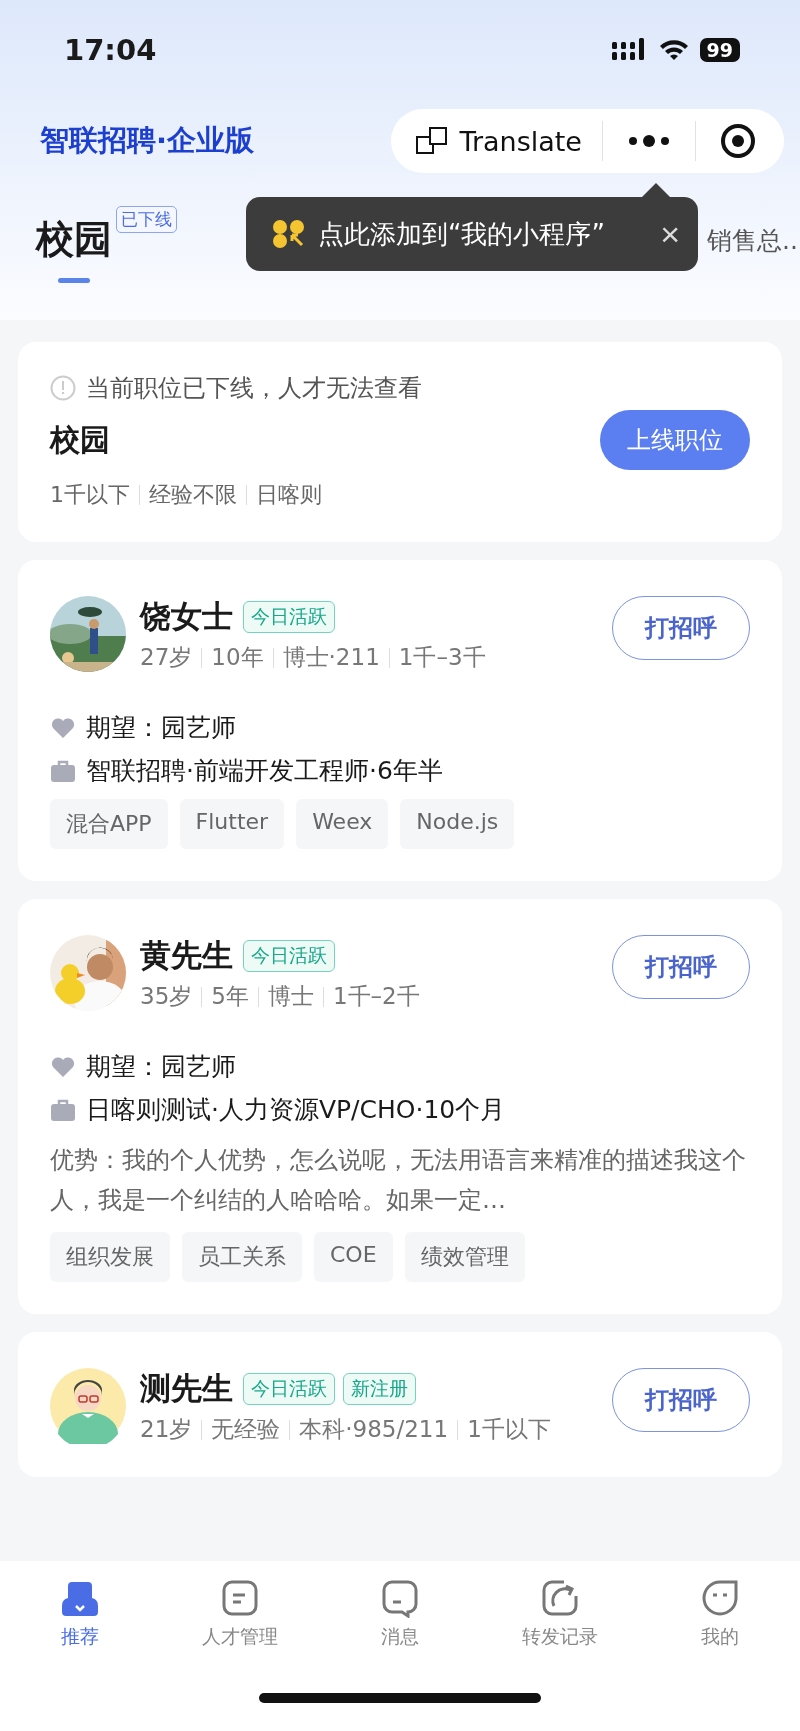  What do you see at coordinates (753, 240) in the screenshot?
I see `position-tab: 销售总..` at bounding box center [753, 240].